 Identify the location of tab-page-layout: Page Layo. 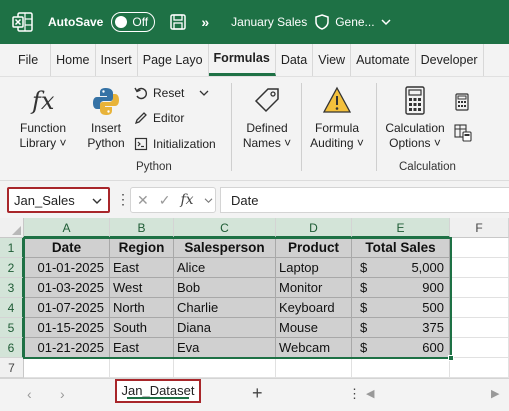
(173, 60).